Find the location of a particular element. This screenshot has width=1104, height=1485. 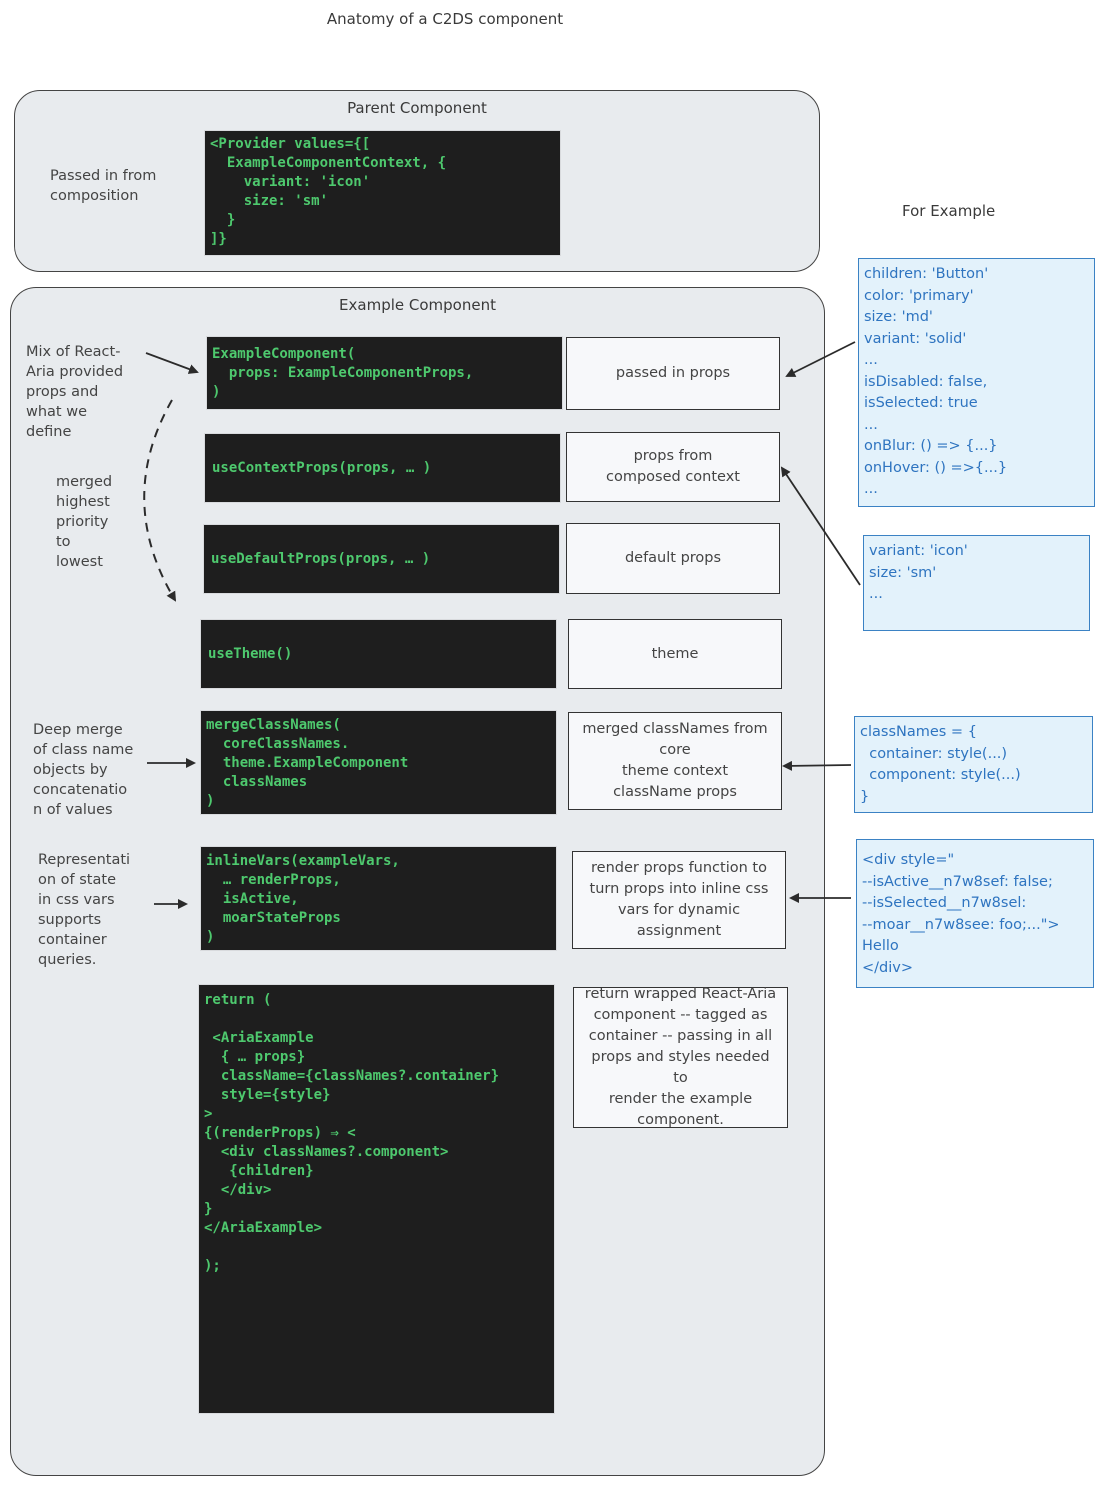

use-theme-code: useTheme() is located at coordinates (378, 654).